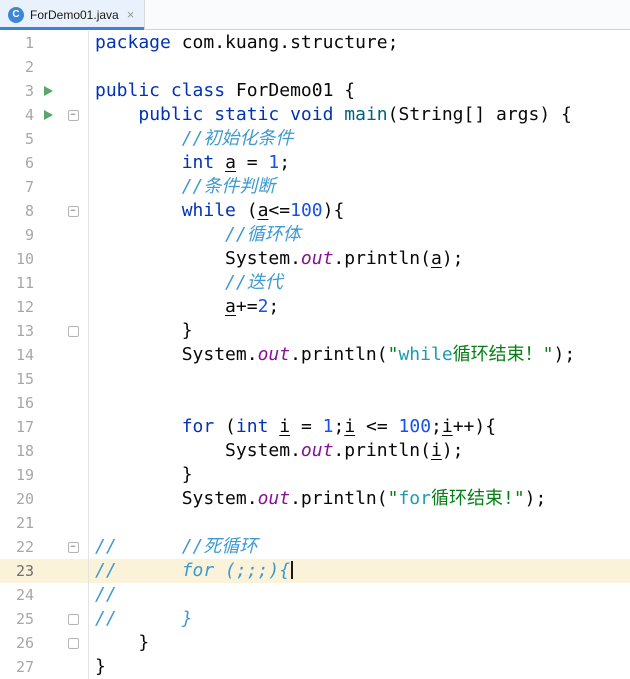 This screenshot has width=630, height=679. What do you see at coordinates (17, 355) in the screenshot?
I see `line-number: 14` at bounding box center [17, 355].